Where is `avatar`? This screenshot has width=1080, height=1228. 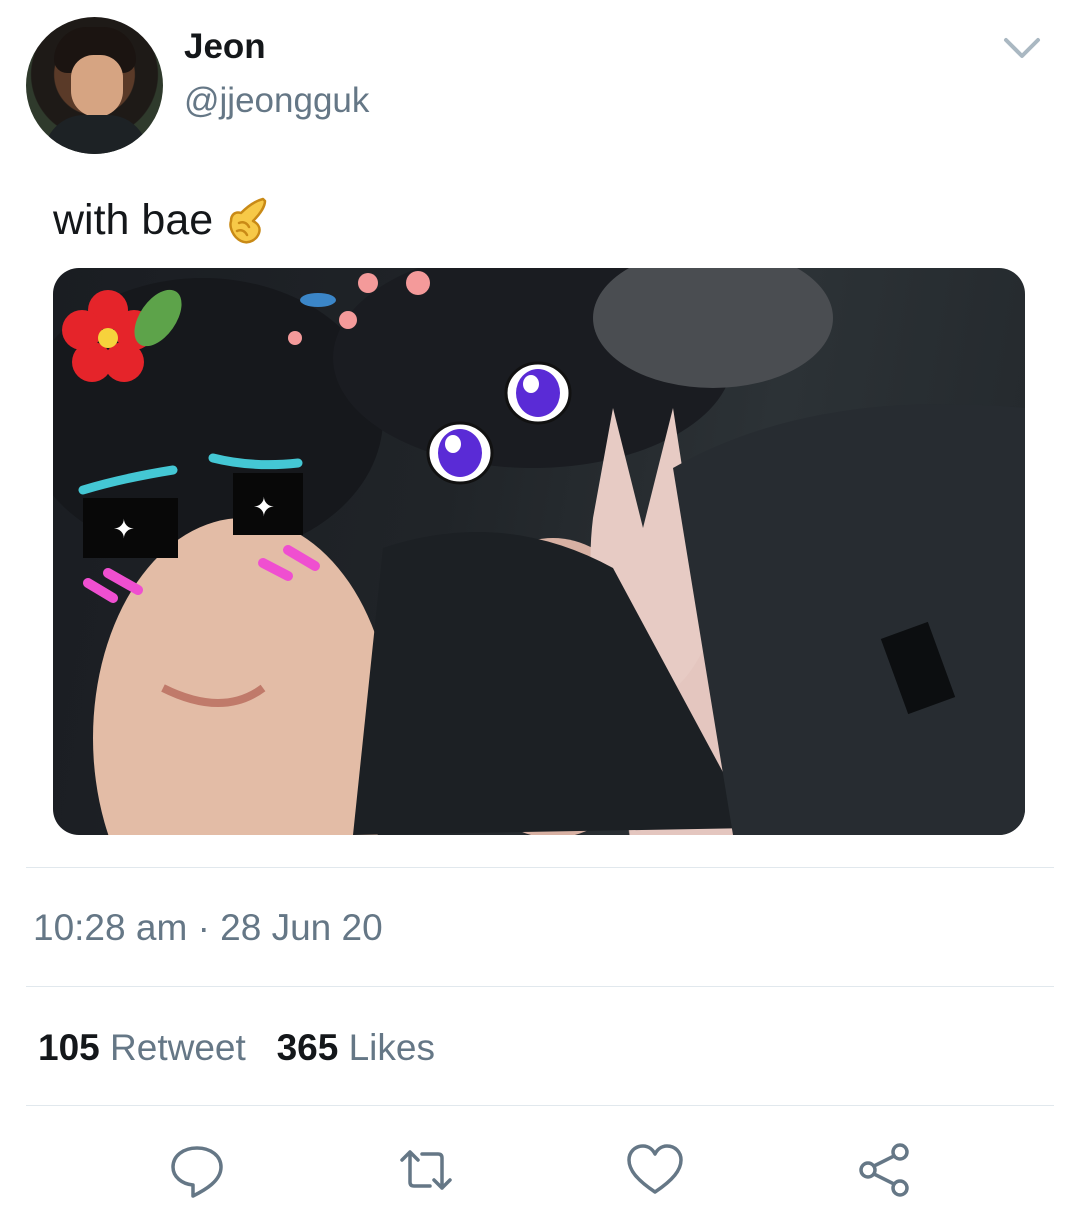 avatar is located at coordinates (94, 85).